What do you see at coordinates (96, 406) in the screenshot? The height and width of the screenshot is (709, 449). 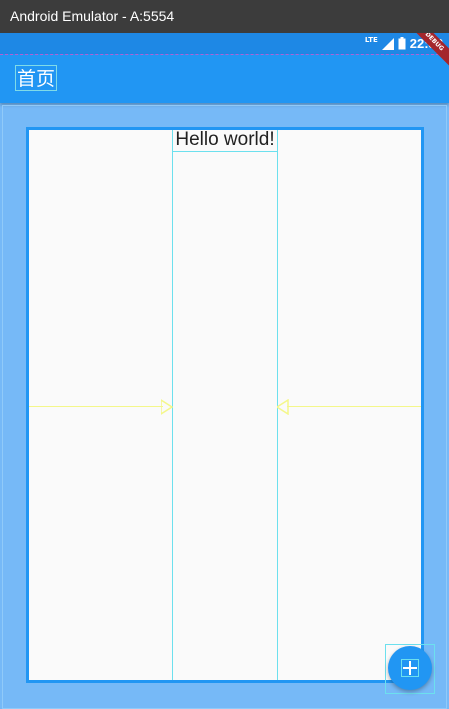 I see `align-arrow-left-line` at bounding box center [96, 406].